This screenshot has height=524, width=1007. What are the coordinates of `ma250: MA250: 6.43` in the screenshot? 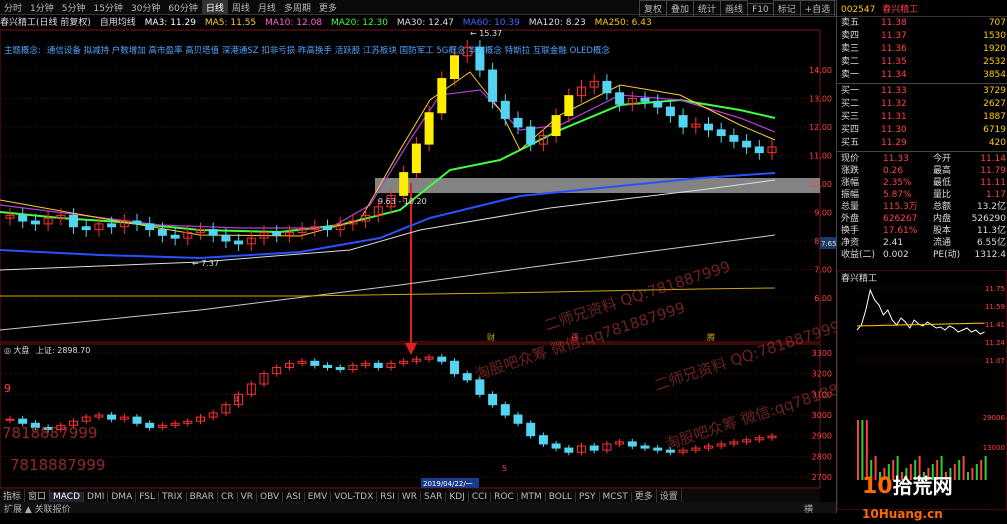 It's located at (623, 23).